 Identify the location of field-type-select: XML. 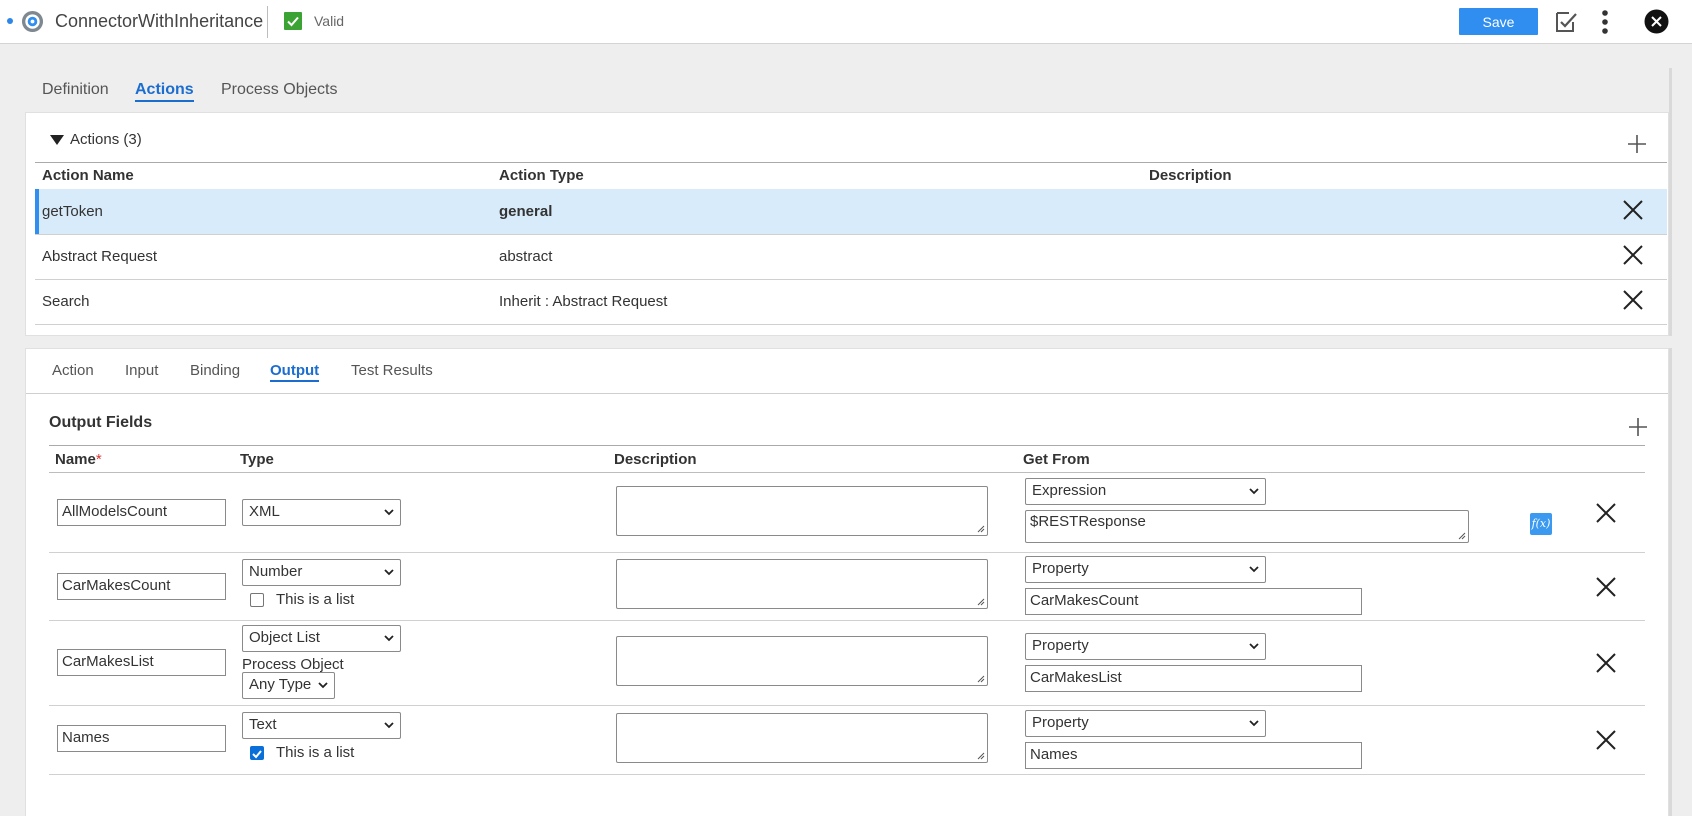
(321, 512).